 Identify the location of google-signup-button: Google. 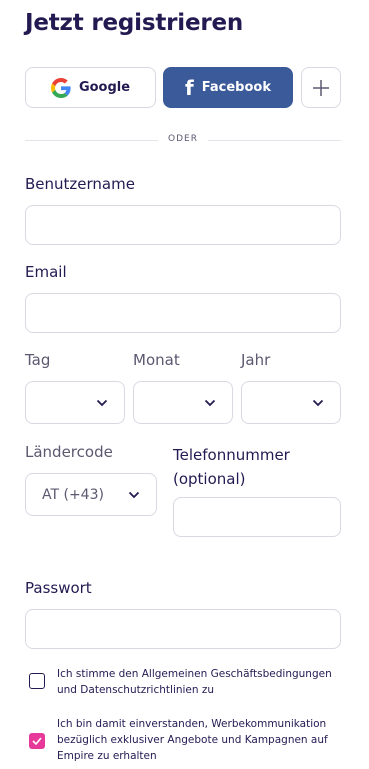
(90, 87).